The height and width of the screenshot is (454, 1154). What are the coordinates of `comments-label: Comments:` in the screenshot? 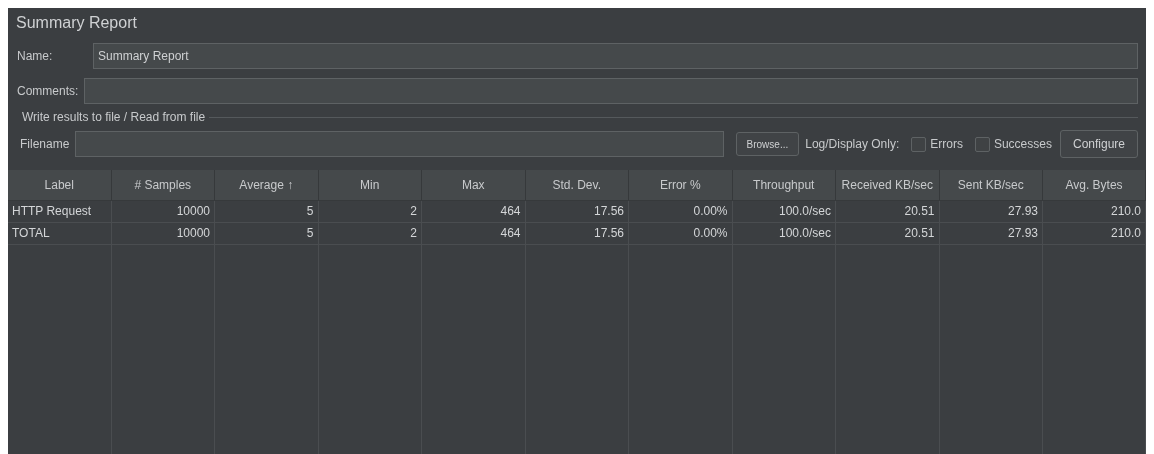 It's located at (48, 91).